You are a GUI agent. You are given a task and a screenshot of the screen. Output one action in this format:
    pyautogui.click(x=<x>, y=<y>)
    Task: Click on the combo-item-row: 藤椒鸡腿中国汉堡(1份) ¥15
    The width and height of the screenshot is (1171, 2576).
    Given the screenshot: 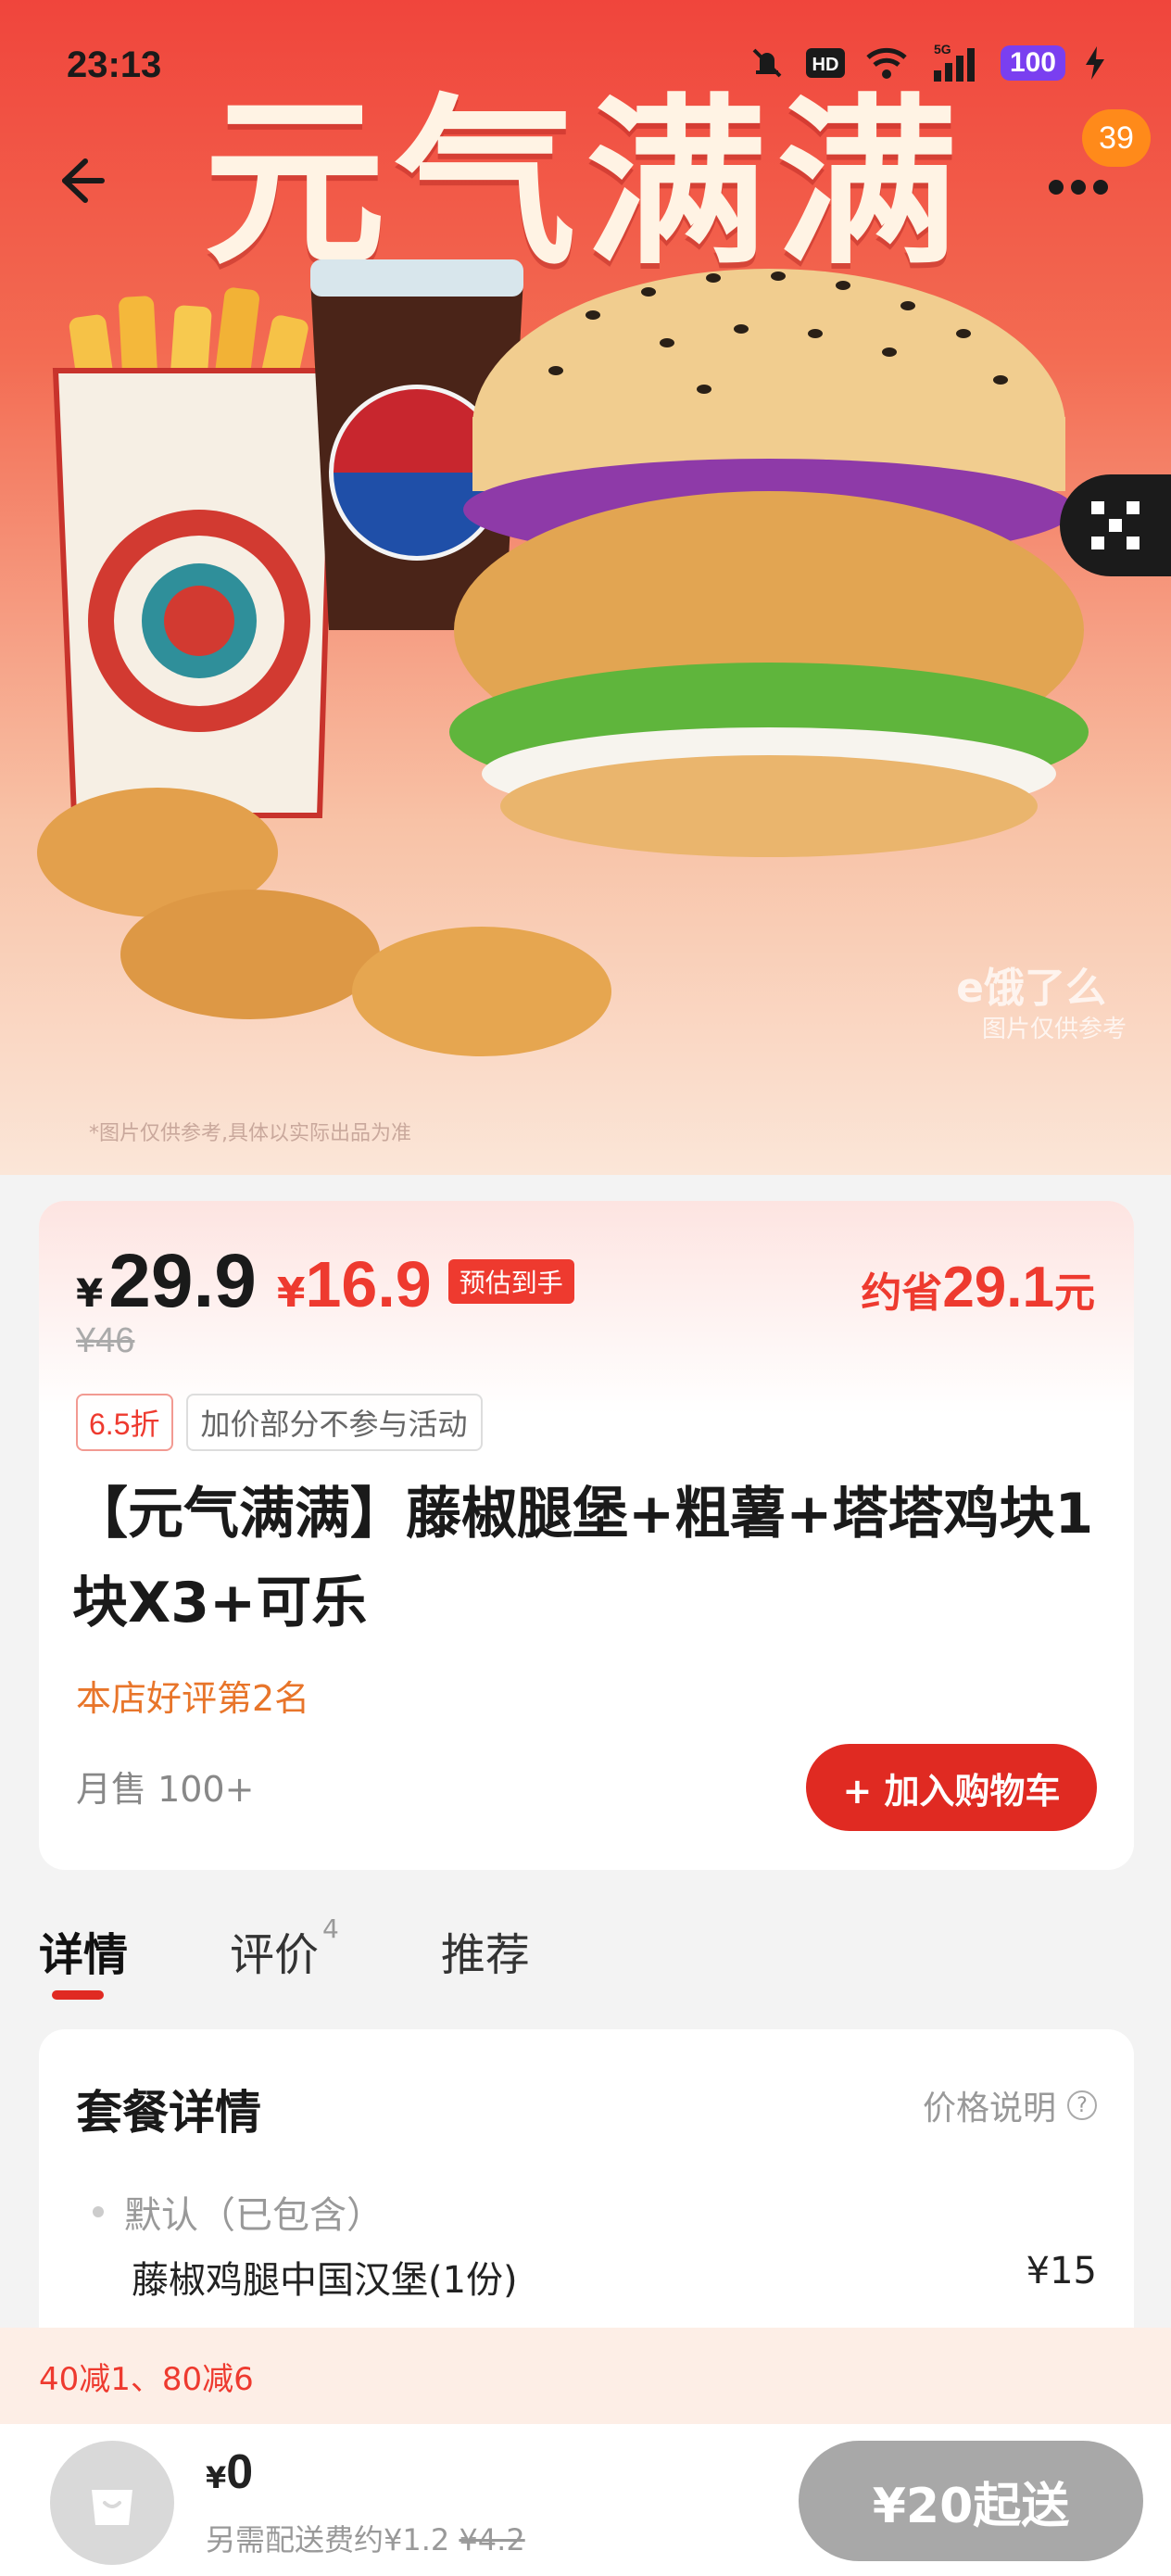 What is the action you would take?
    pyautogui.click(x=615, y=2277)
    